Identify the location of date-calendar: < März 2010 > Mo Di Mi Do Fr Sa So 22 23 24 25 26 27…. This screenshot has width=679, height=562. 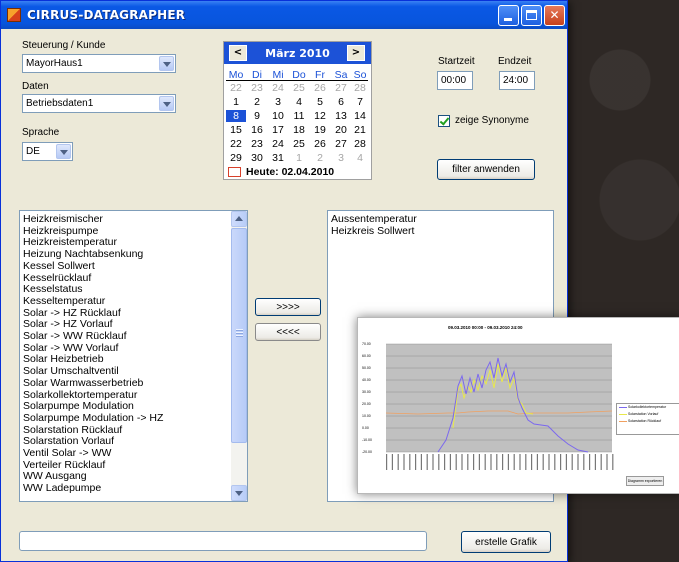
(297, 110).